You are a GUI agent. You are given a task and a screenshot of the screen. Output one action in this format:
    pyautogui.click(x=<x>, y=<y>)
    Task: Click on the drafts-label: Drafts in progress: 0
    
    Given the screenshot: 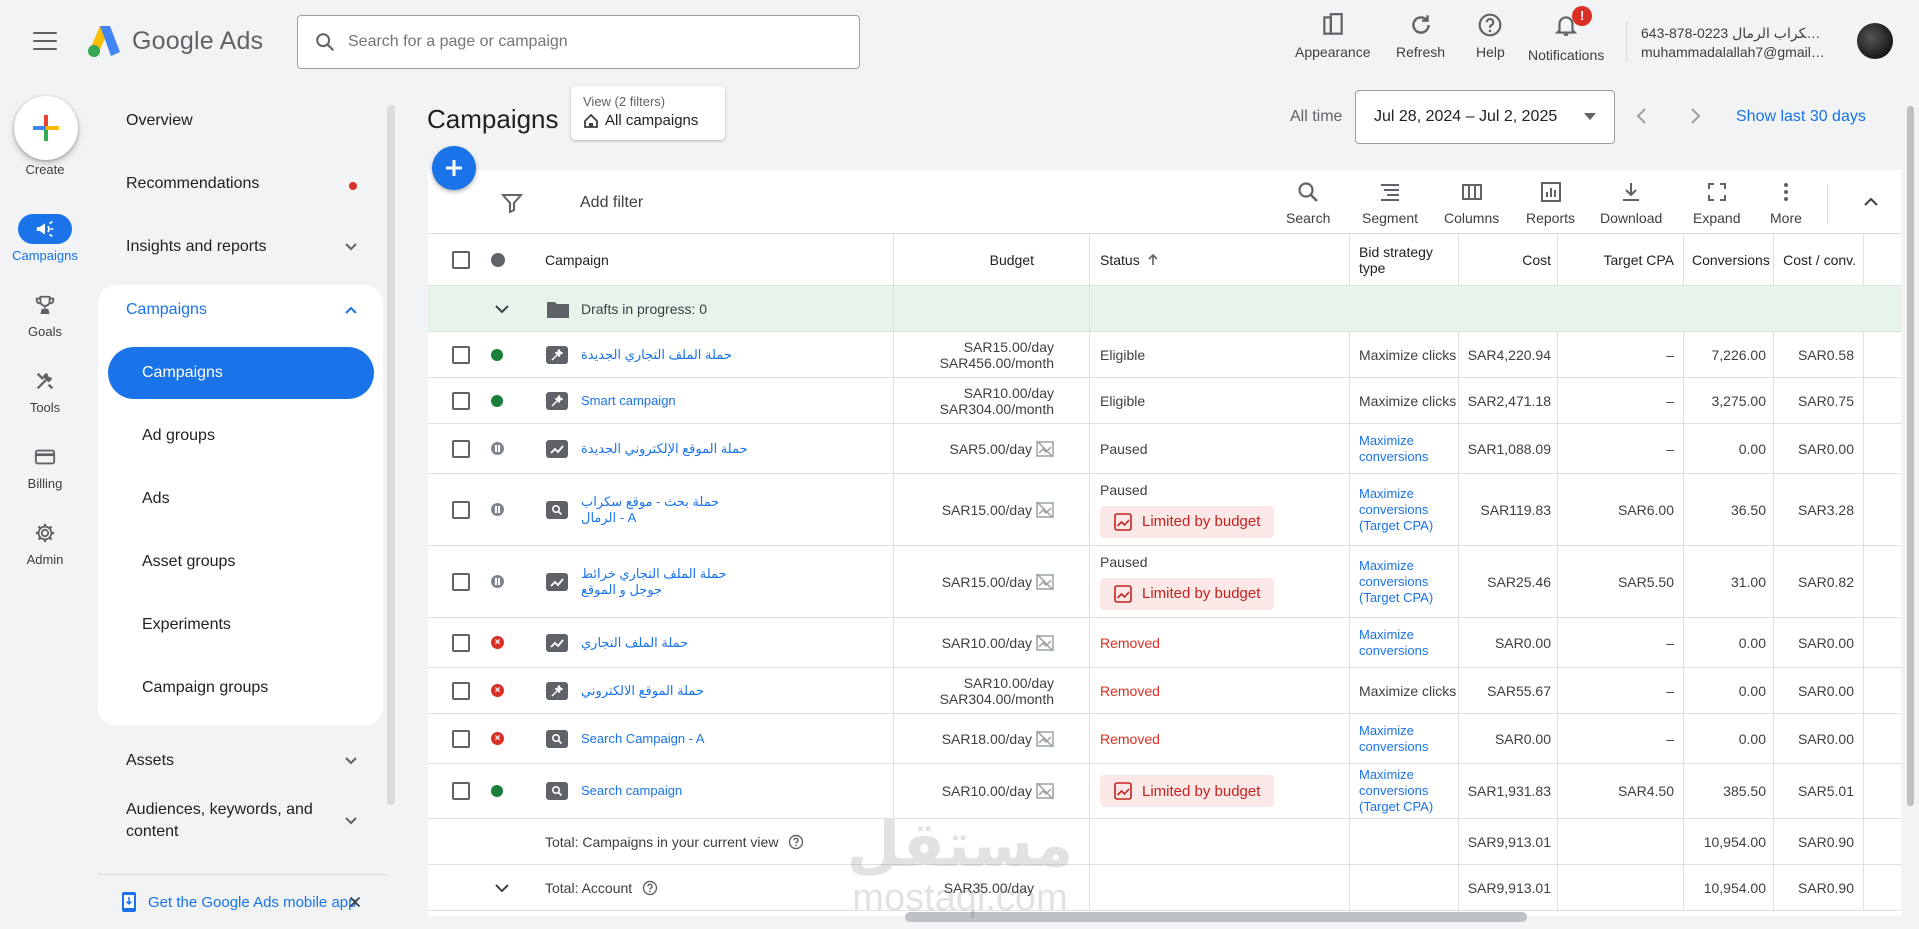 What is the action you would take?
    pyautogui.click(x=644, y=308)
    